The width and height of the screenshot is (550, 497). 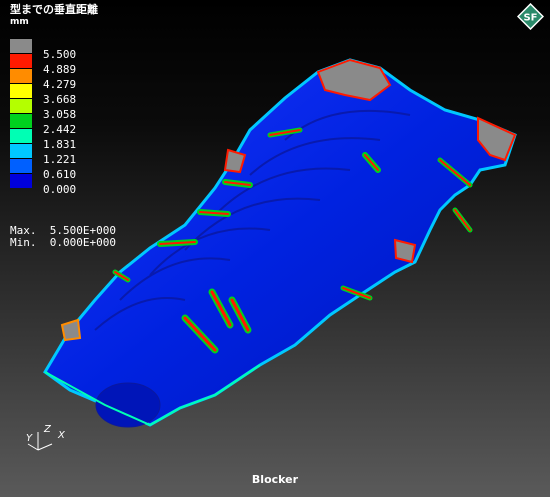 I want to click on legend-value: 2.442, so click(x=60, y=129).